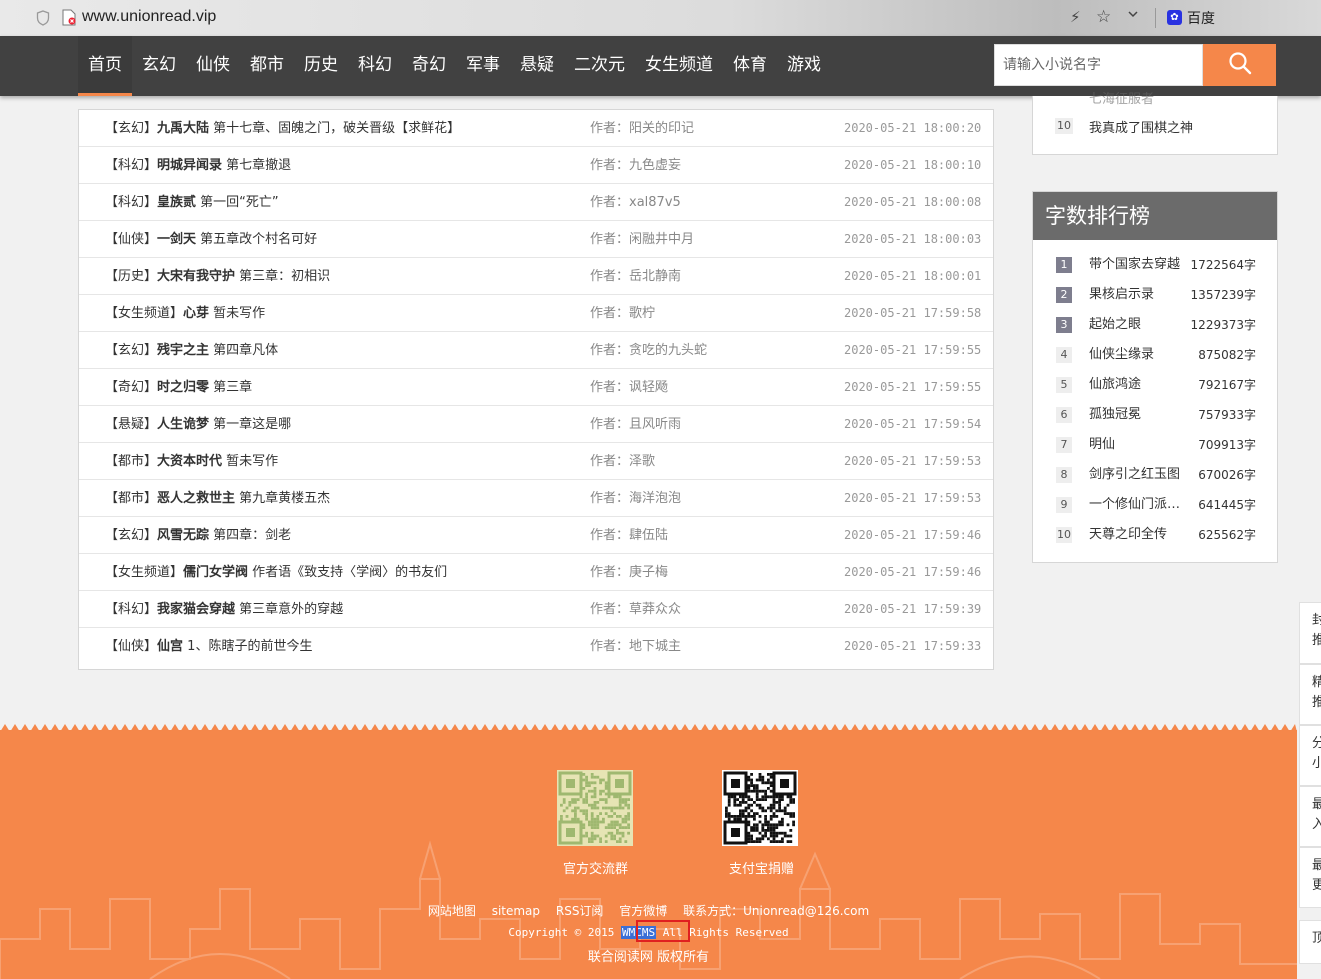 The width and height of the screenshot is (1321, 979). Describe the element at coordinates (1115, 325) in the screenshot. I see `rank-book-title: 起始之眼` at that location.